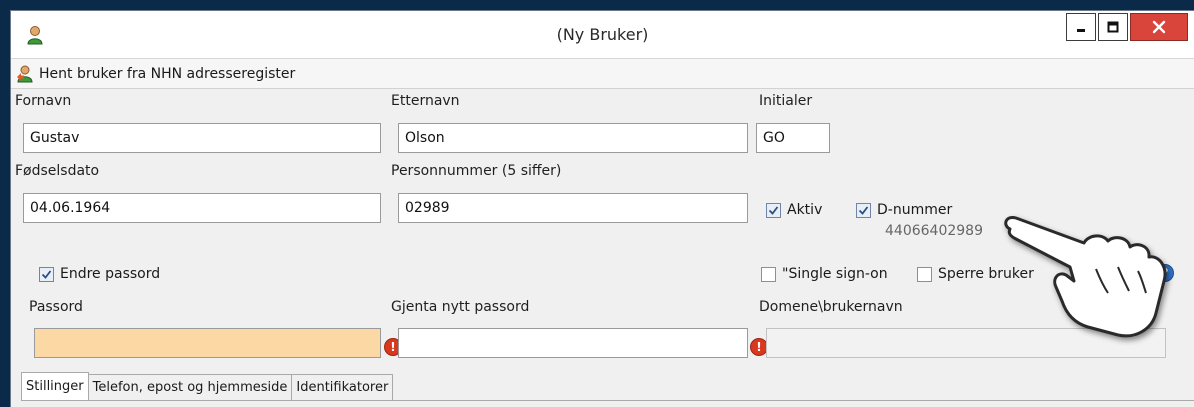 The width and height of the screenshot is (1194, 407). I want to click on title-bar: (Ny Bruker), so click(602, 35).